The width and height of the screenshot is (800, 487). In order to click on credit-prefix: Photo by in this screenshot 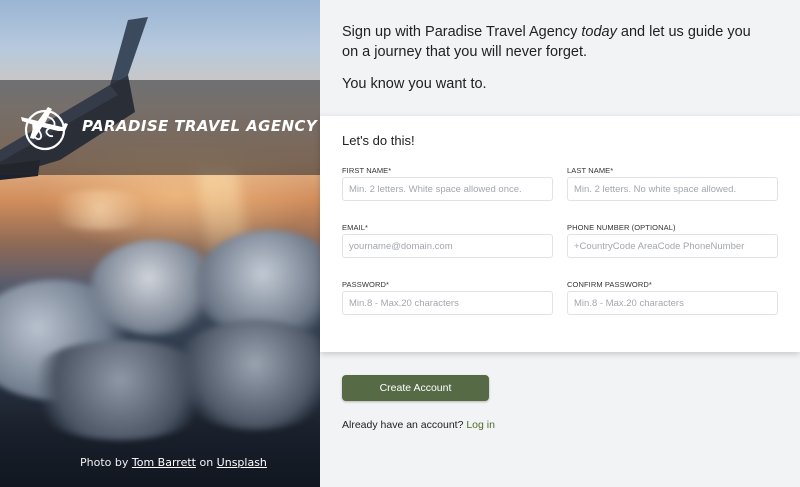, I will do `click(104, 462)`.